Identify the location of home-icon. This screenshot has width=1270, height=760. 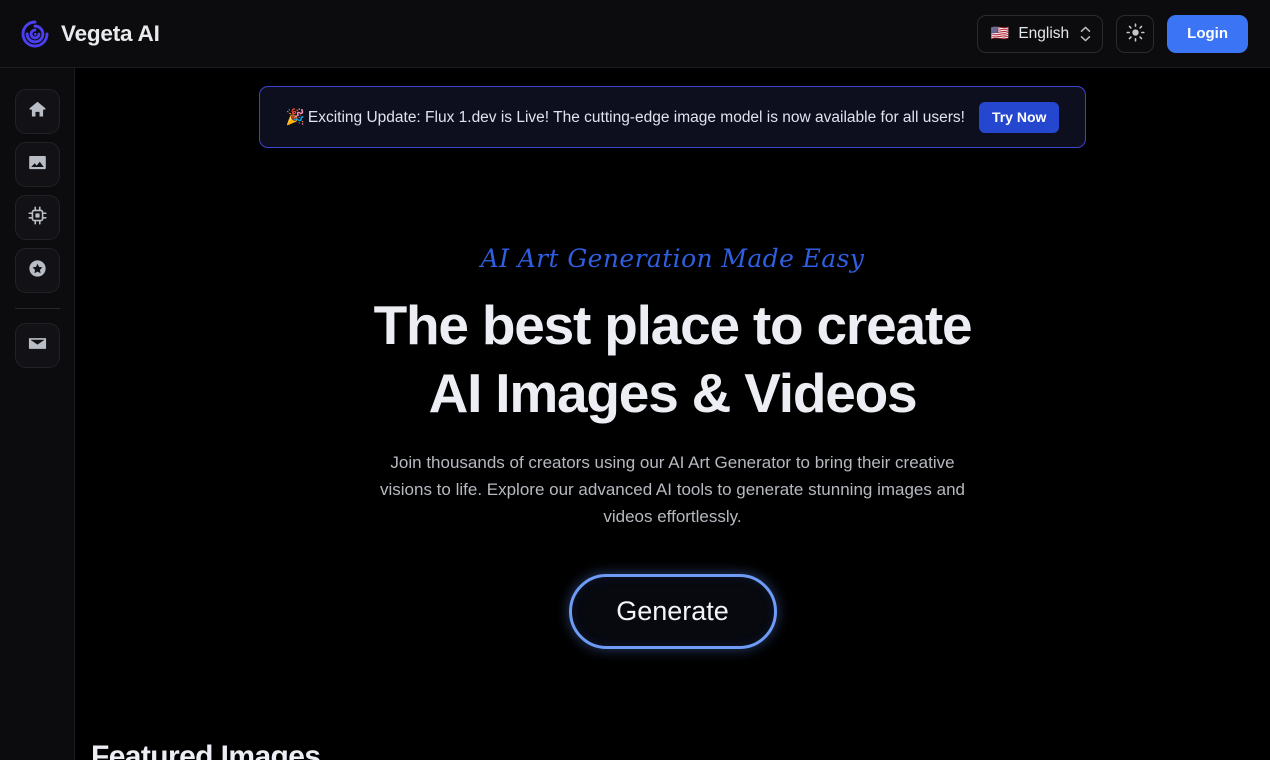
(37, 112).